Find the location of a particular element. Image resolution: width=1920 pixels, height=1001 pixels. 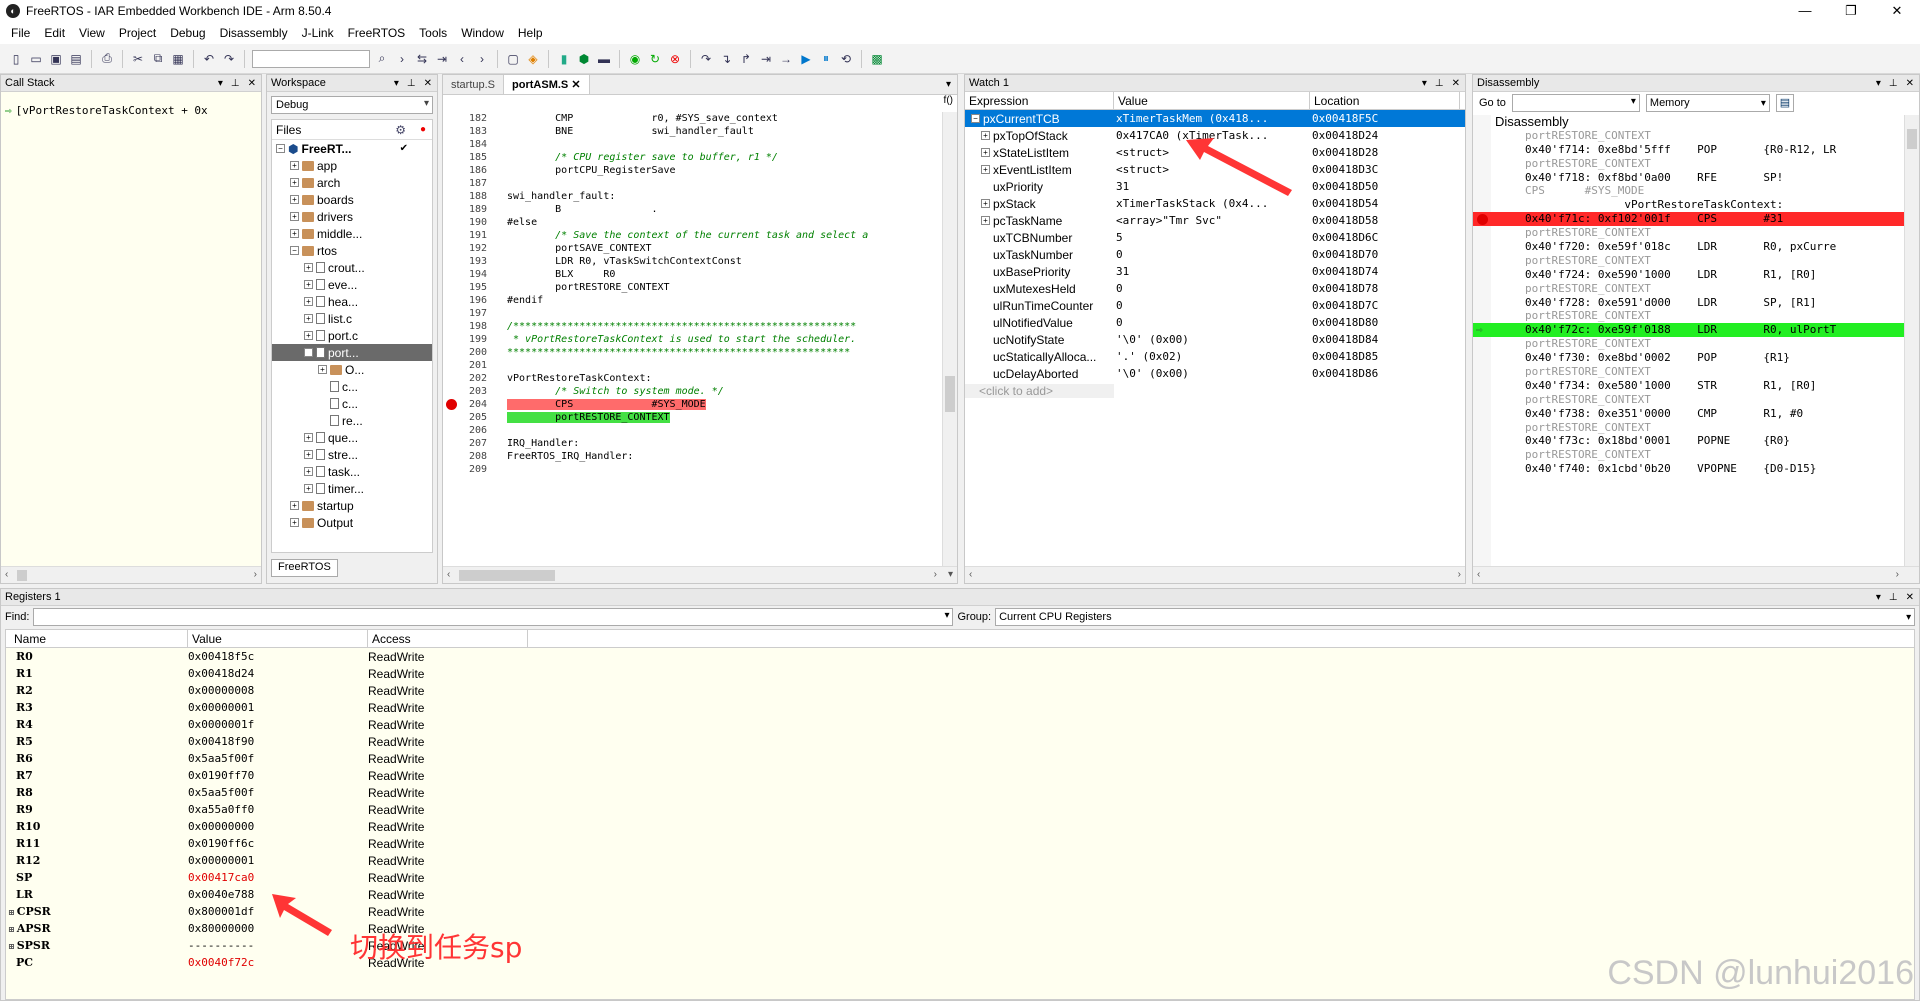

tree-item: + boards is located at coordinates (352, 199).